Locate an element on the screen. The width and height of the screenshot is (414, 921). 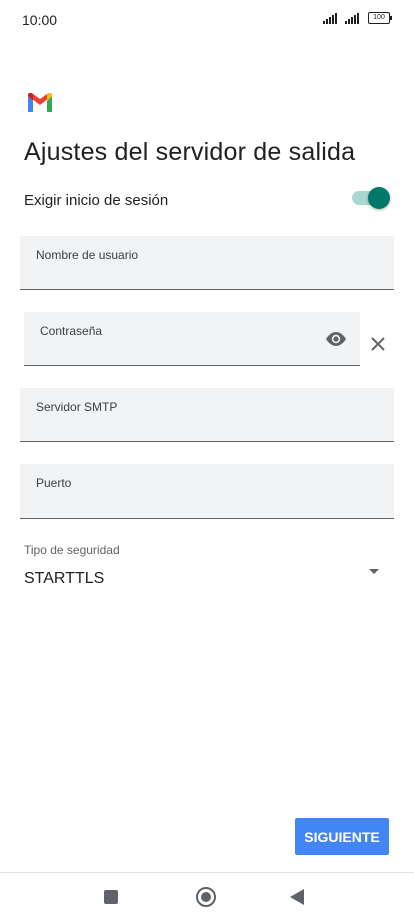
username-field: Nombre de usuario is located at coordinates (207, 263).